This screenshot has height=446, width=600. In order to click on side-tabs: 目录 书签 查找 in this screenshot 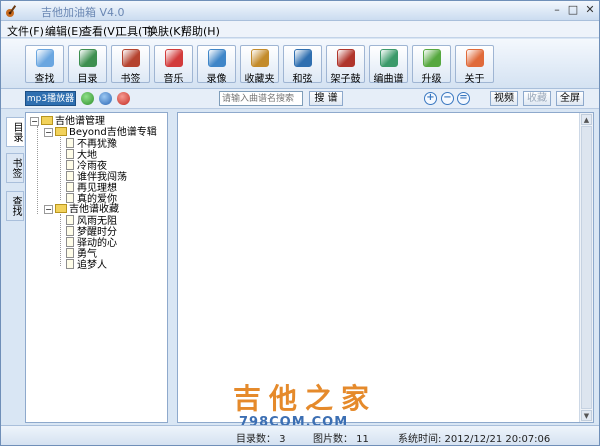, I will do `click(15, 268)`.